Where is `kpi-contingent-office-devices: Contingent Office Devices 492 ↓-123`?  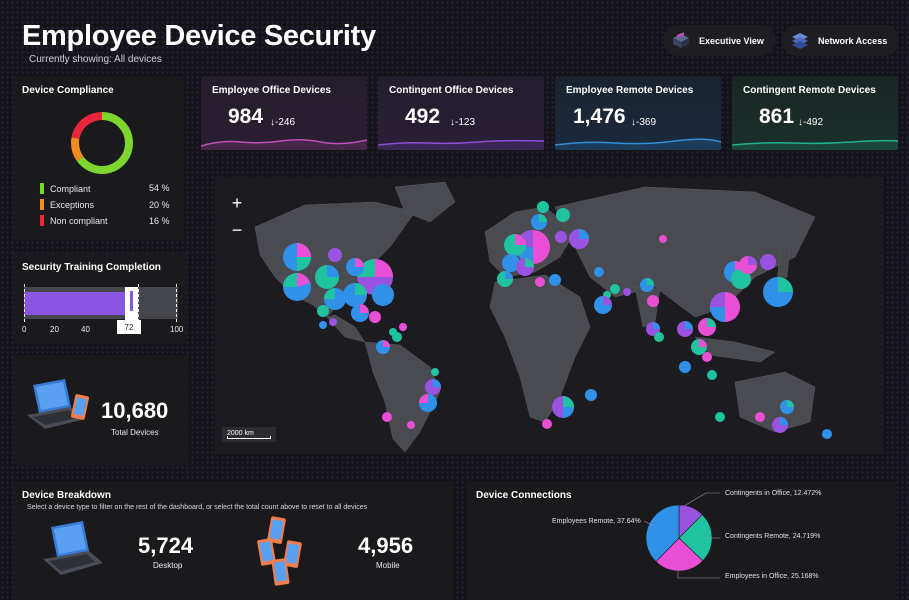
kpi-contingent-office-devices: Contingent Office Devices 492 ↓-123 is located at coordinates (461, 113).